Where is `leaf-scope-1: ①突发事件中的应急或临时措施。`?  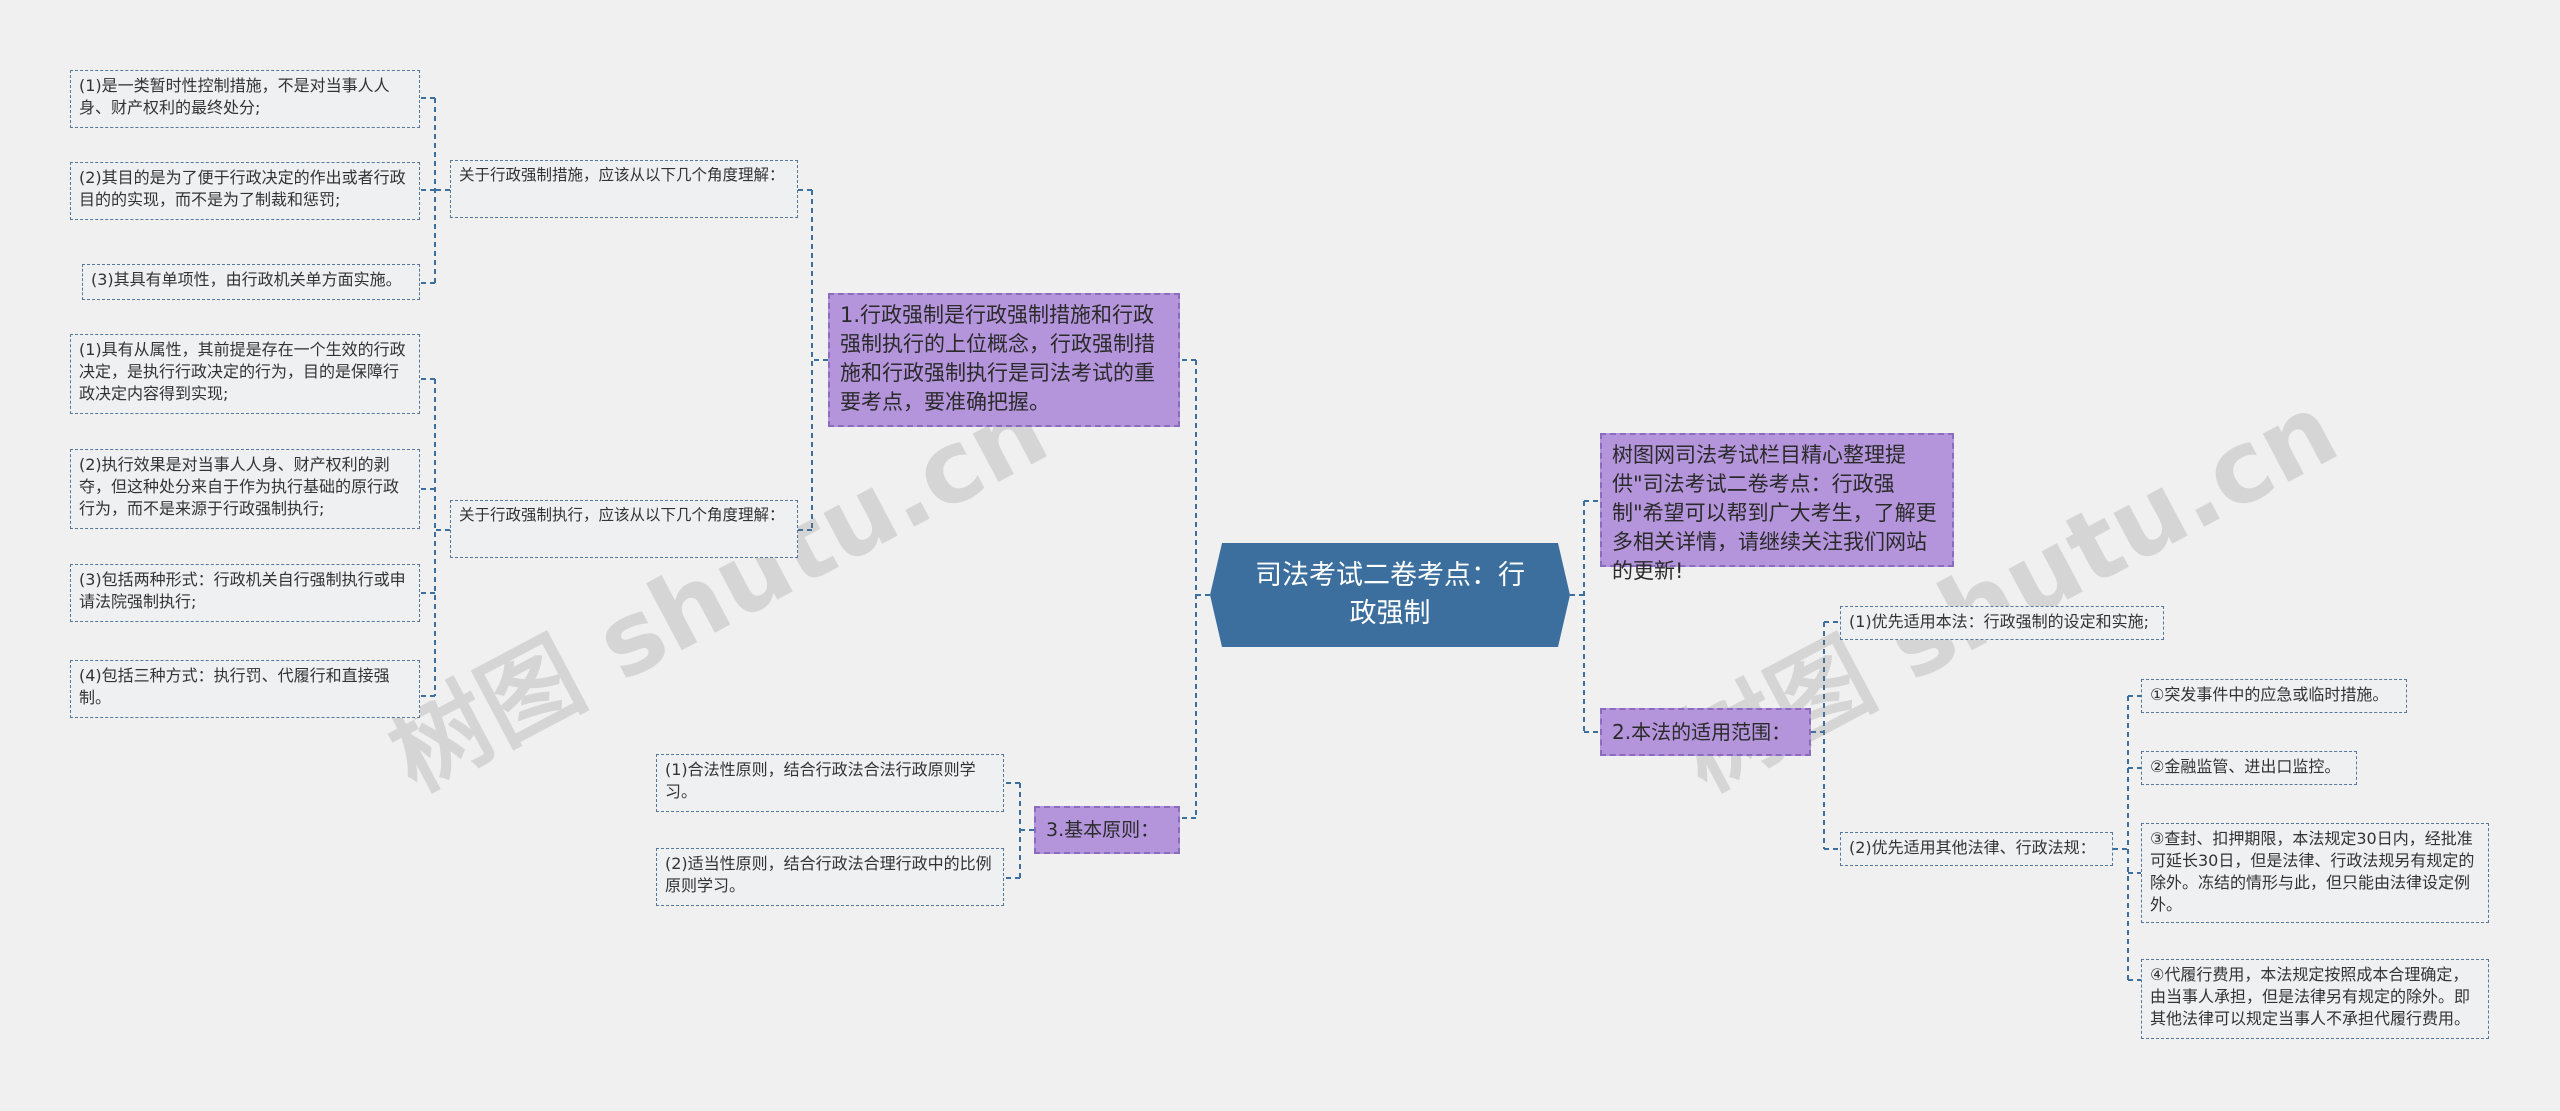
leaf-scope-1: ①突发事件中的应急或临时措施。 is located at coordinates (2274, 696).